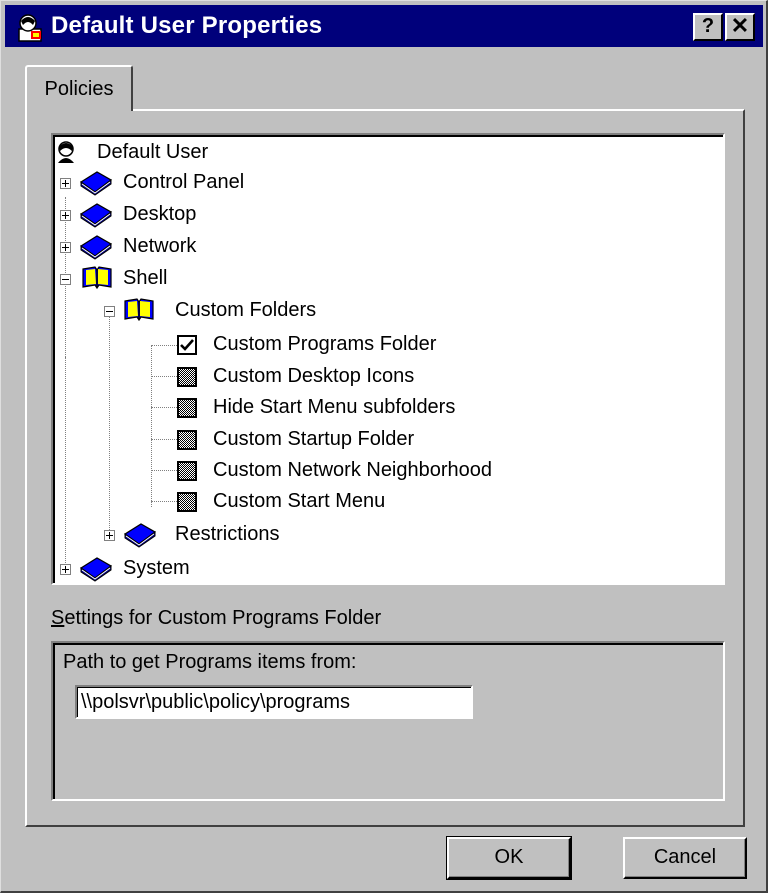 Image resolution: width=768 pixels, height=893 pixels. What do you see at coordinates (79, 88) in the screenshot?
I see `tab-policies: Policies` at bounding box center [79, 88].